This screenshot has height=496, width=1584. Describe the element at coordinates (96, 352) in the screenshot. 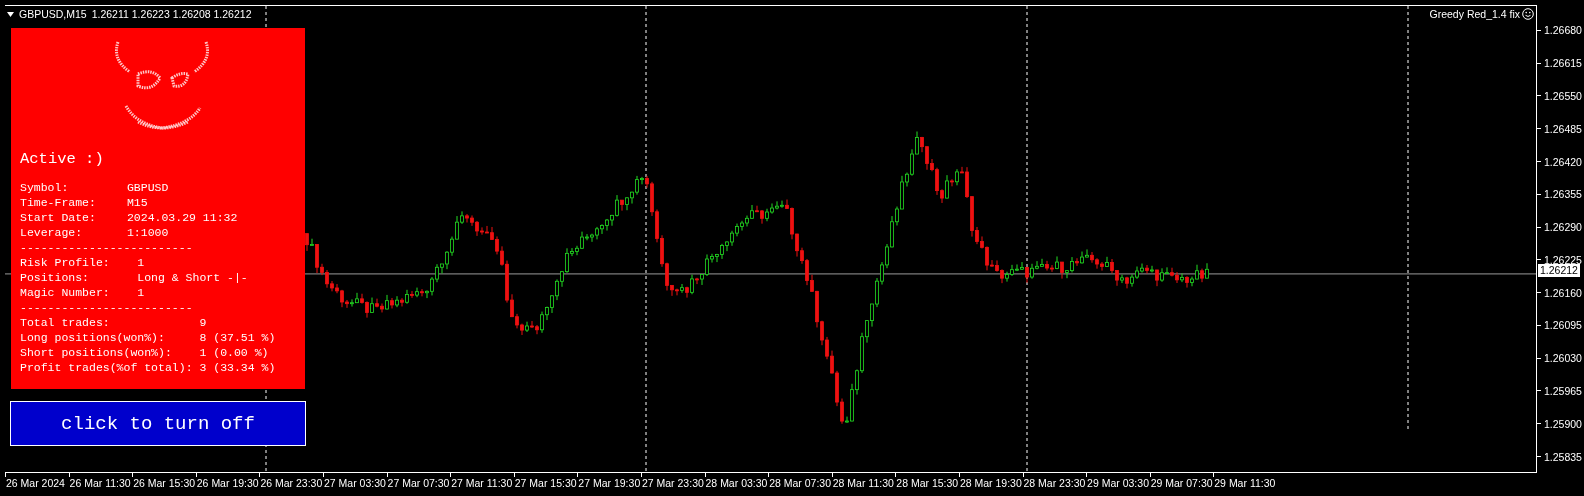

I see `info-label: Short positions(won%):` at that location.